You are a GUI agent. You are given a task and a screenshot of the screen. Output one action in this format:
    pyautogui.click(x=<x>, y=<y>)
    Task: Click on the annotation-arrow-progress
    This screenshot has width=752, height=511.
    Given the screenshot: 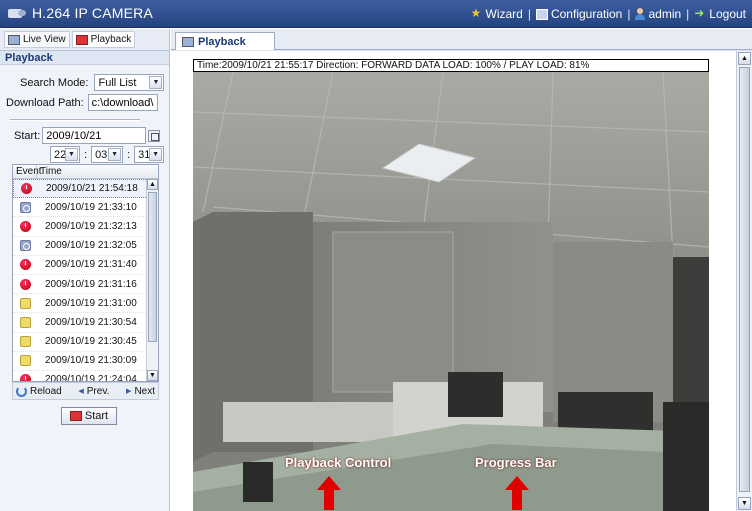 What is the action you would take?
    pyautogui.click(x=517, y=483)
    